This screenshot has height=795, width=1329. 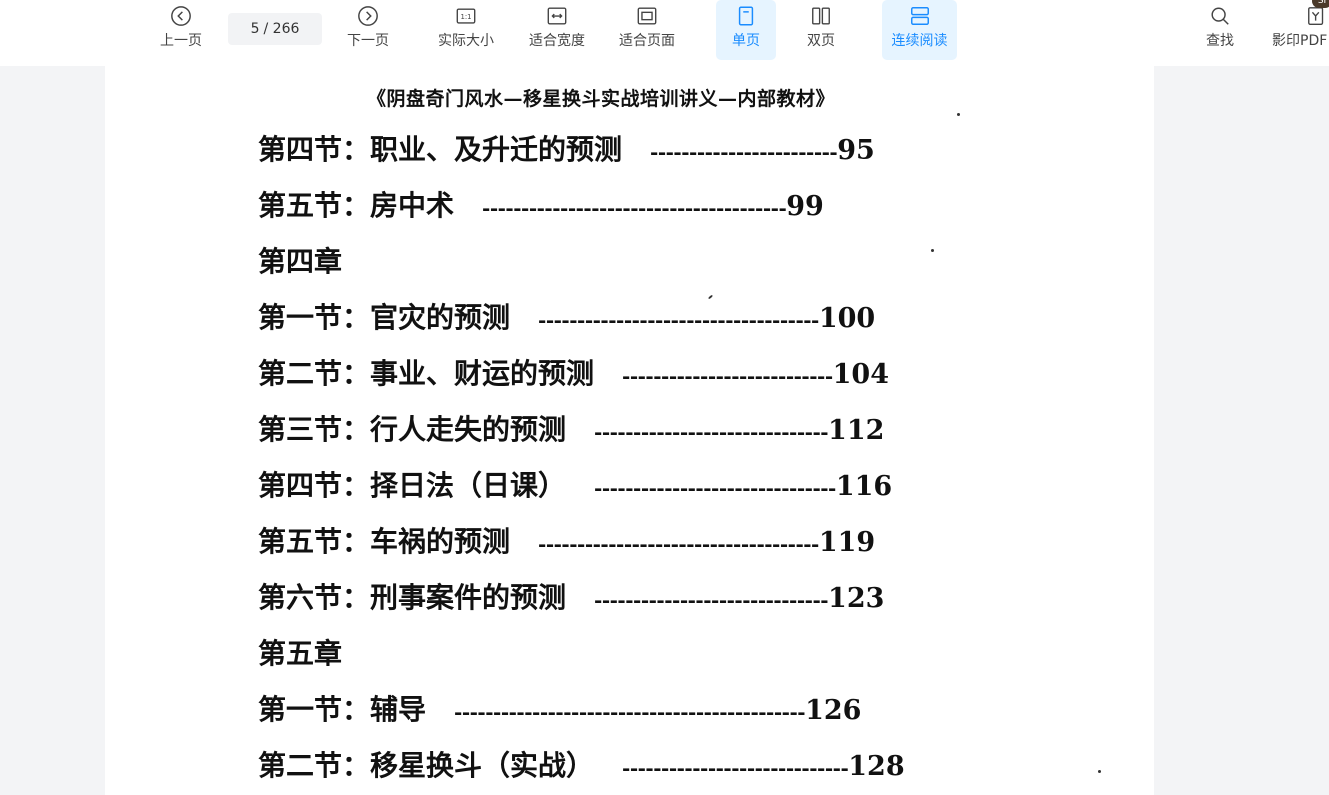 What do you see at coordinates (181, 41) in the screenshot?
I see `prev-page-label: 上一页` at bounding box center [181, 41].